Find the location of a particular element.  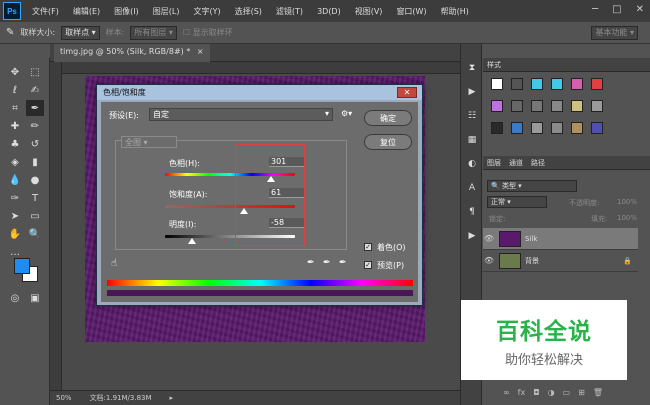

foreground-color-swatch is located at coordinates (22, 266).